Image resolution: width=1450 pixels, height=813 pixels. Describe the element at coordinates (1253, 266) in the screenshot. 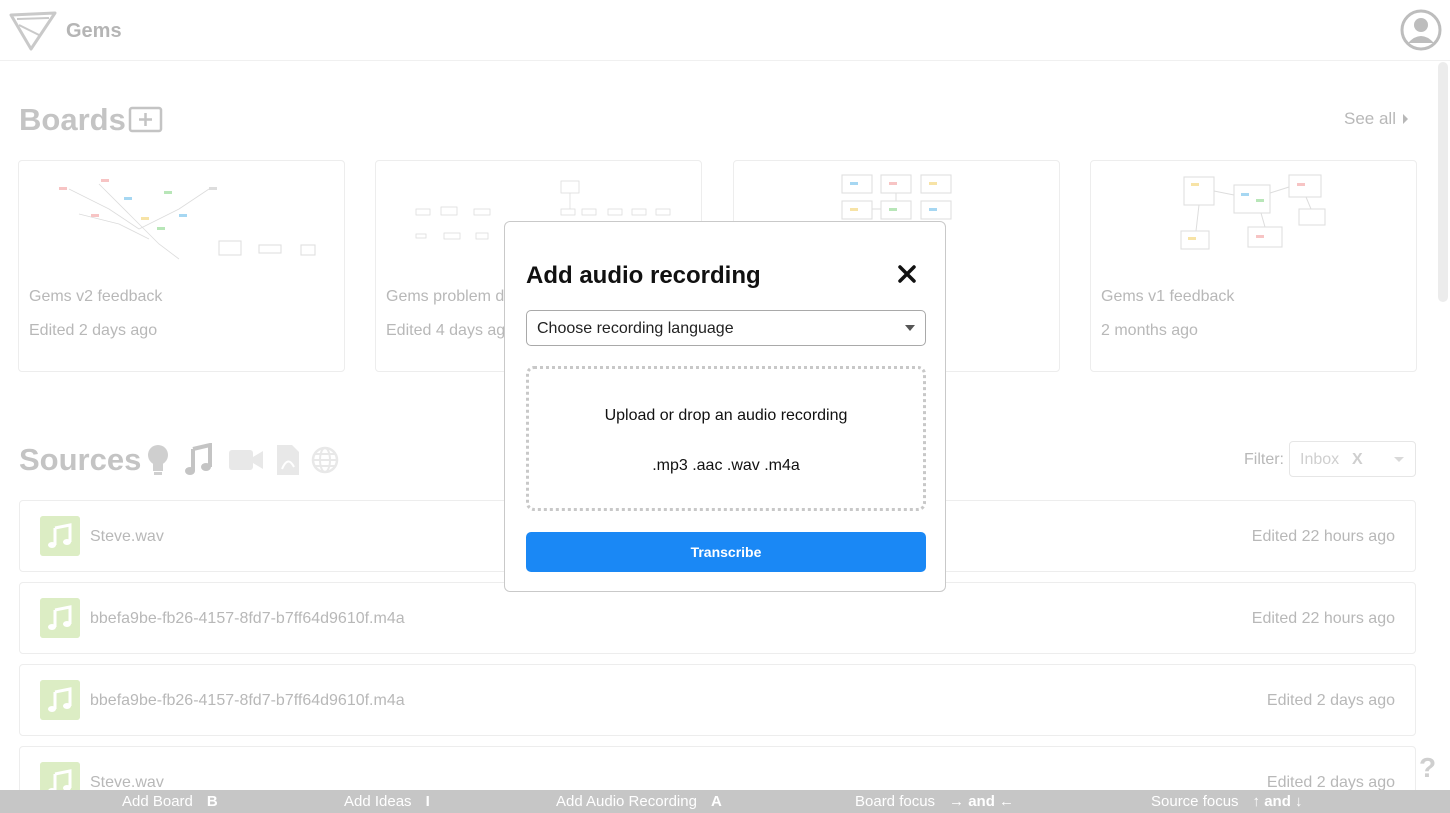

I see `board-card: Gems v1 feedback 2 months ago` at that location.